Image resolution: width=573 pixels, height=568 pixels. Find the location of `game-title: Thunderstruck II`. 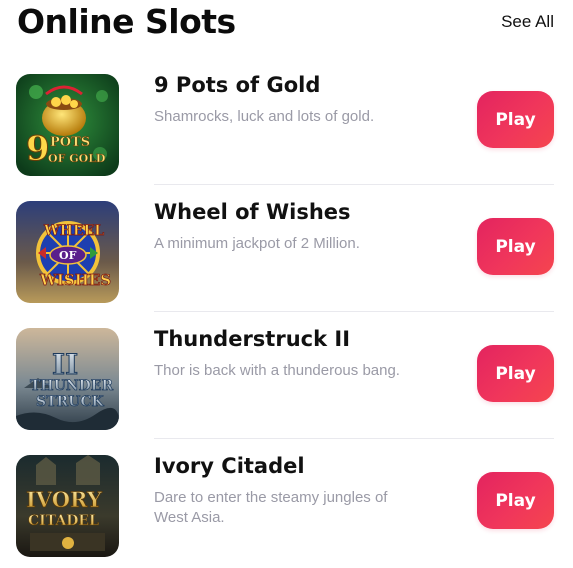

game-title: Thunderstruck II is located at coordinates (252, 339).